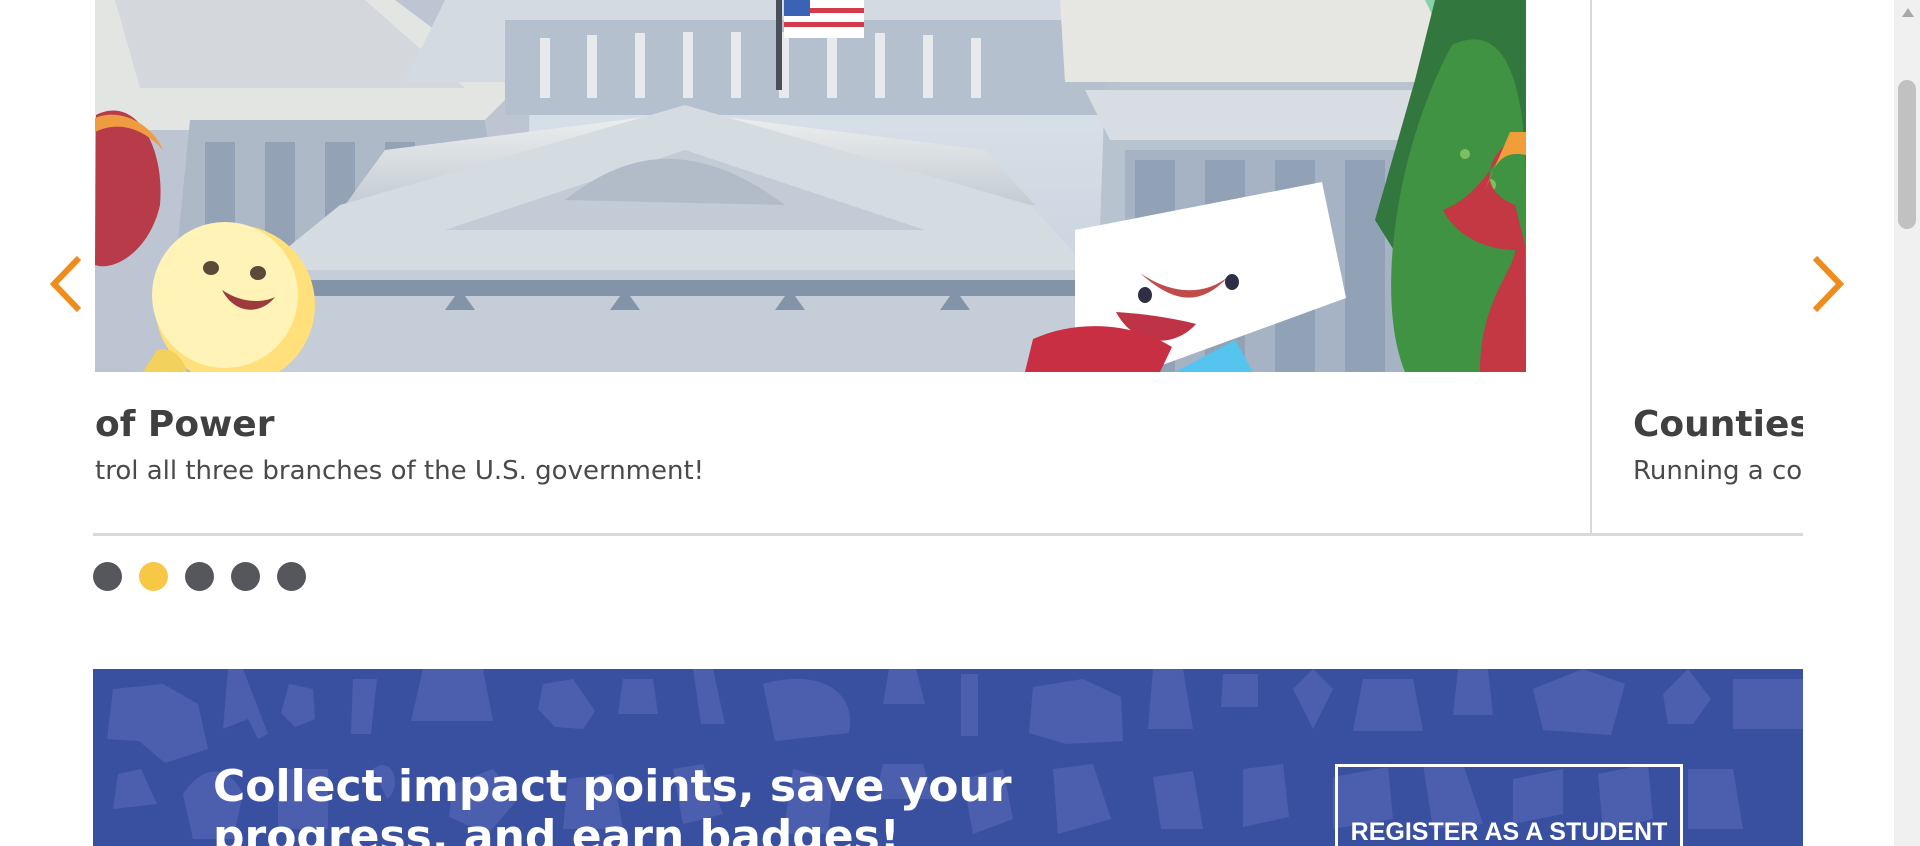 The image size is (1920, 846). I want to click on scroll-up-icon, so click(1908, 12).